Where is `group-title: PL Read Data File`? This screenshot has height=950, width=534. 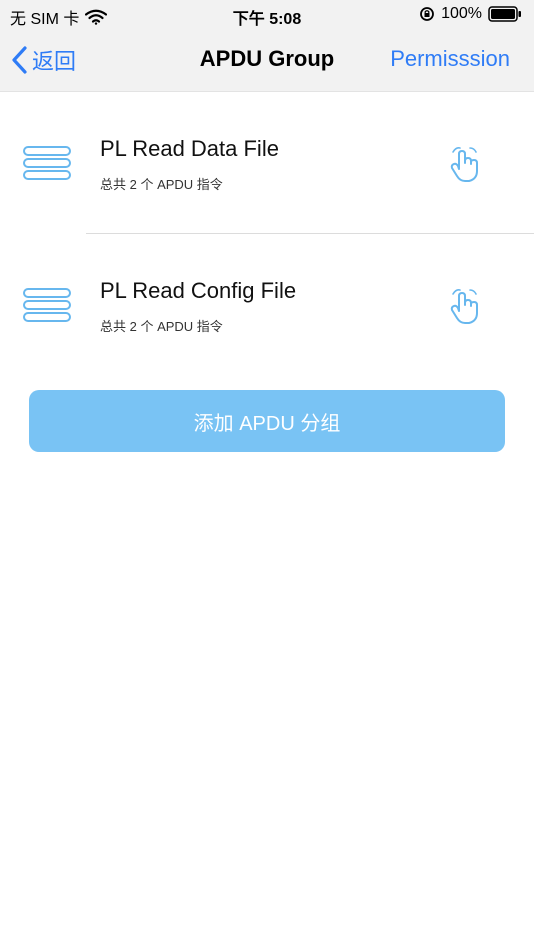
group-title: PL Read Data File is located at coordinates (189, 148).